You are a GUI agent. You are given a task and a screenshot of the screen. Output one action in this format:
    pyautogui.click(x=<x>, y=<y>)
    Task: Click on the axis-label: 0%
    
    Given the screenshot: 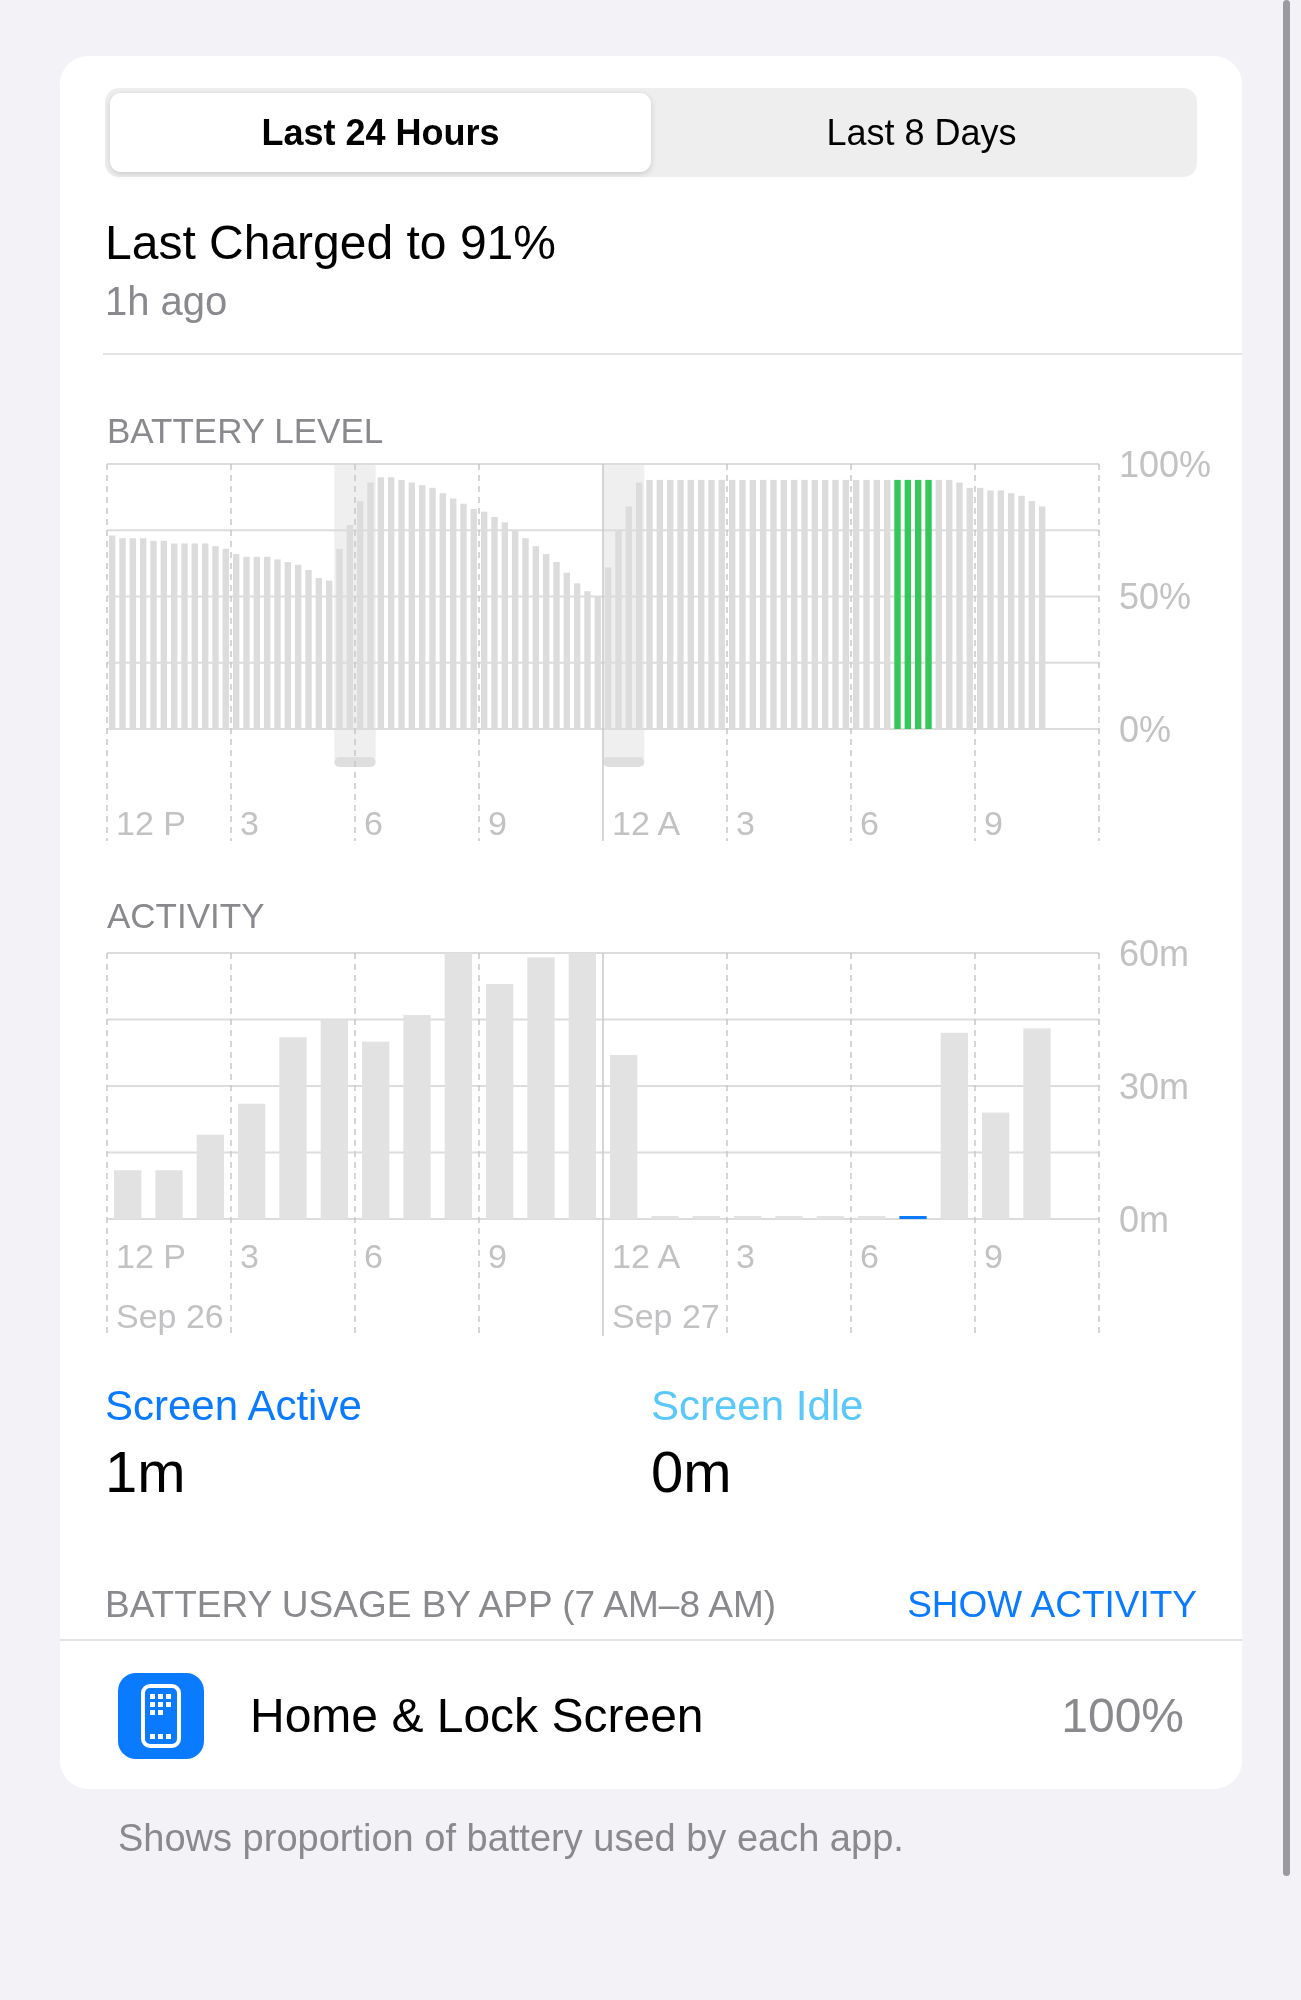 What is the action you would take?
    pyautogui.click(x=1145, y=729)
    